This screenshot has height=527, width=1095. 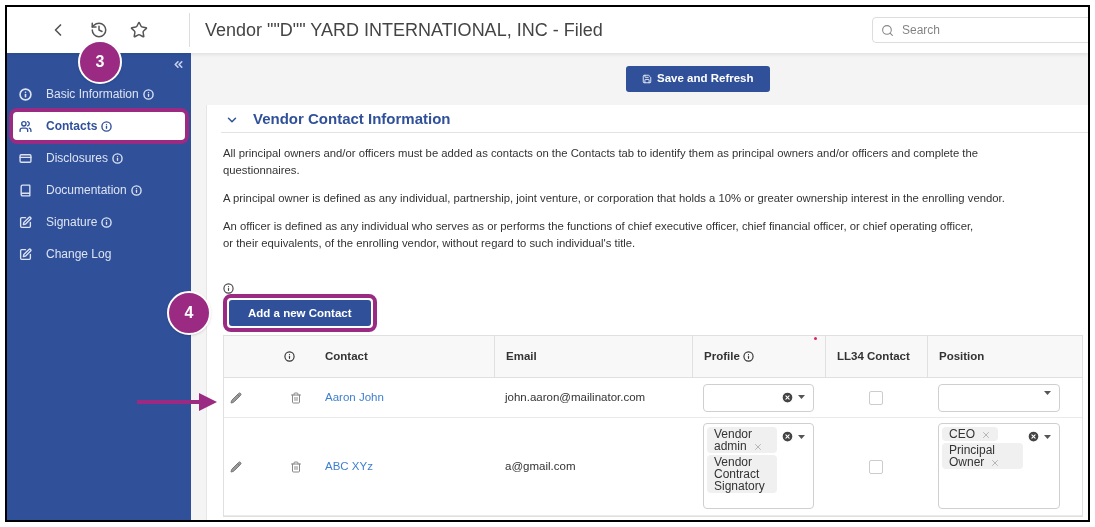 I want to click on page-title: Vendor ""D"" YARD INTERNATIONAL, INC - Filed, so click(x=404, y=30).